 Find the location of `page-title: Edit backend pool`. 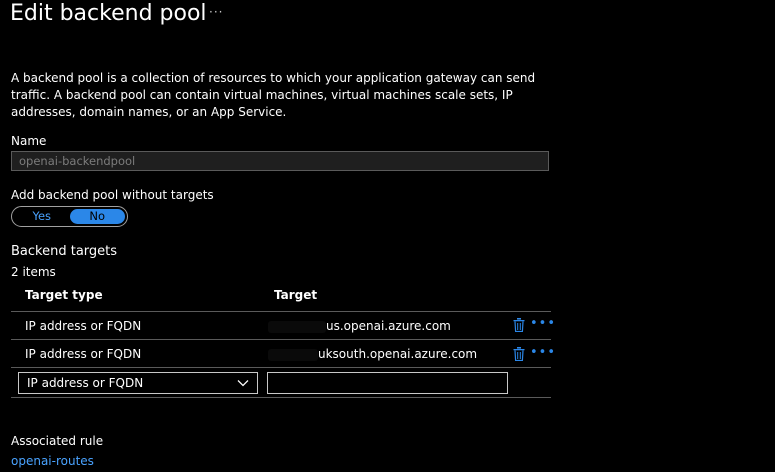

page-title: Edit backend pool is located at coordinates (108, 13).